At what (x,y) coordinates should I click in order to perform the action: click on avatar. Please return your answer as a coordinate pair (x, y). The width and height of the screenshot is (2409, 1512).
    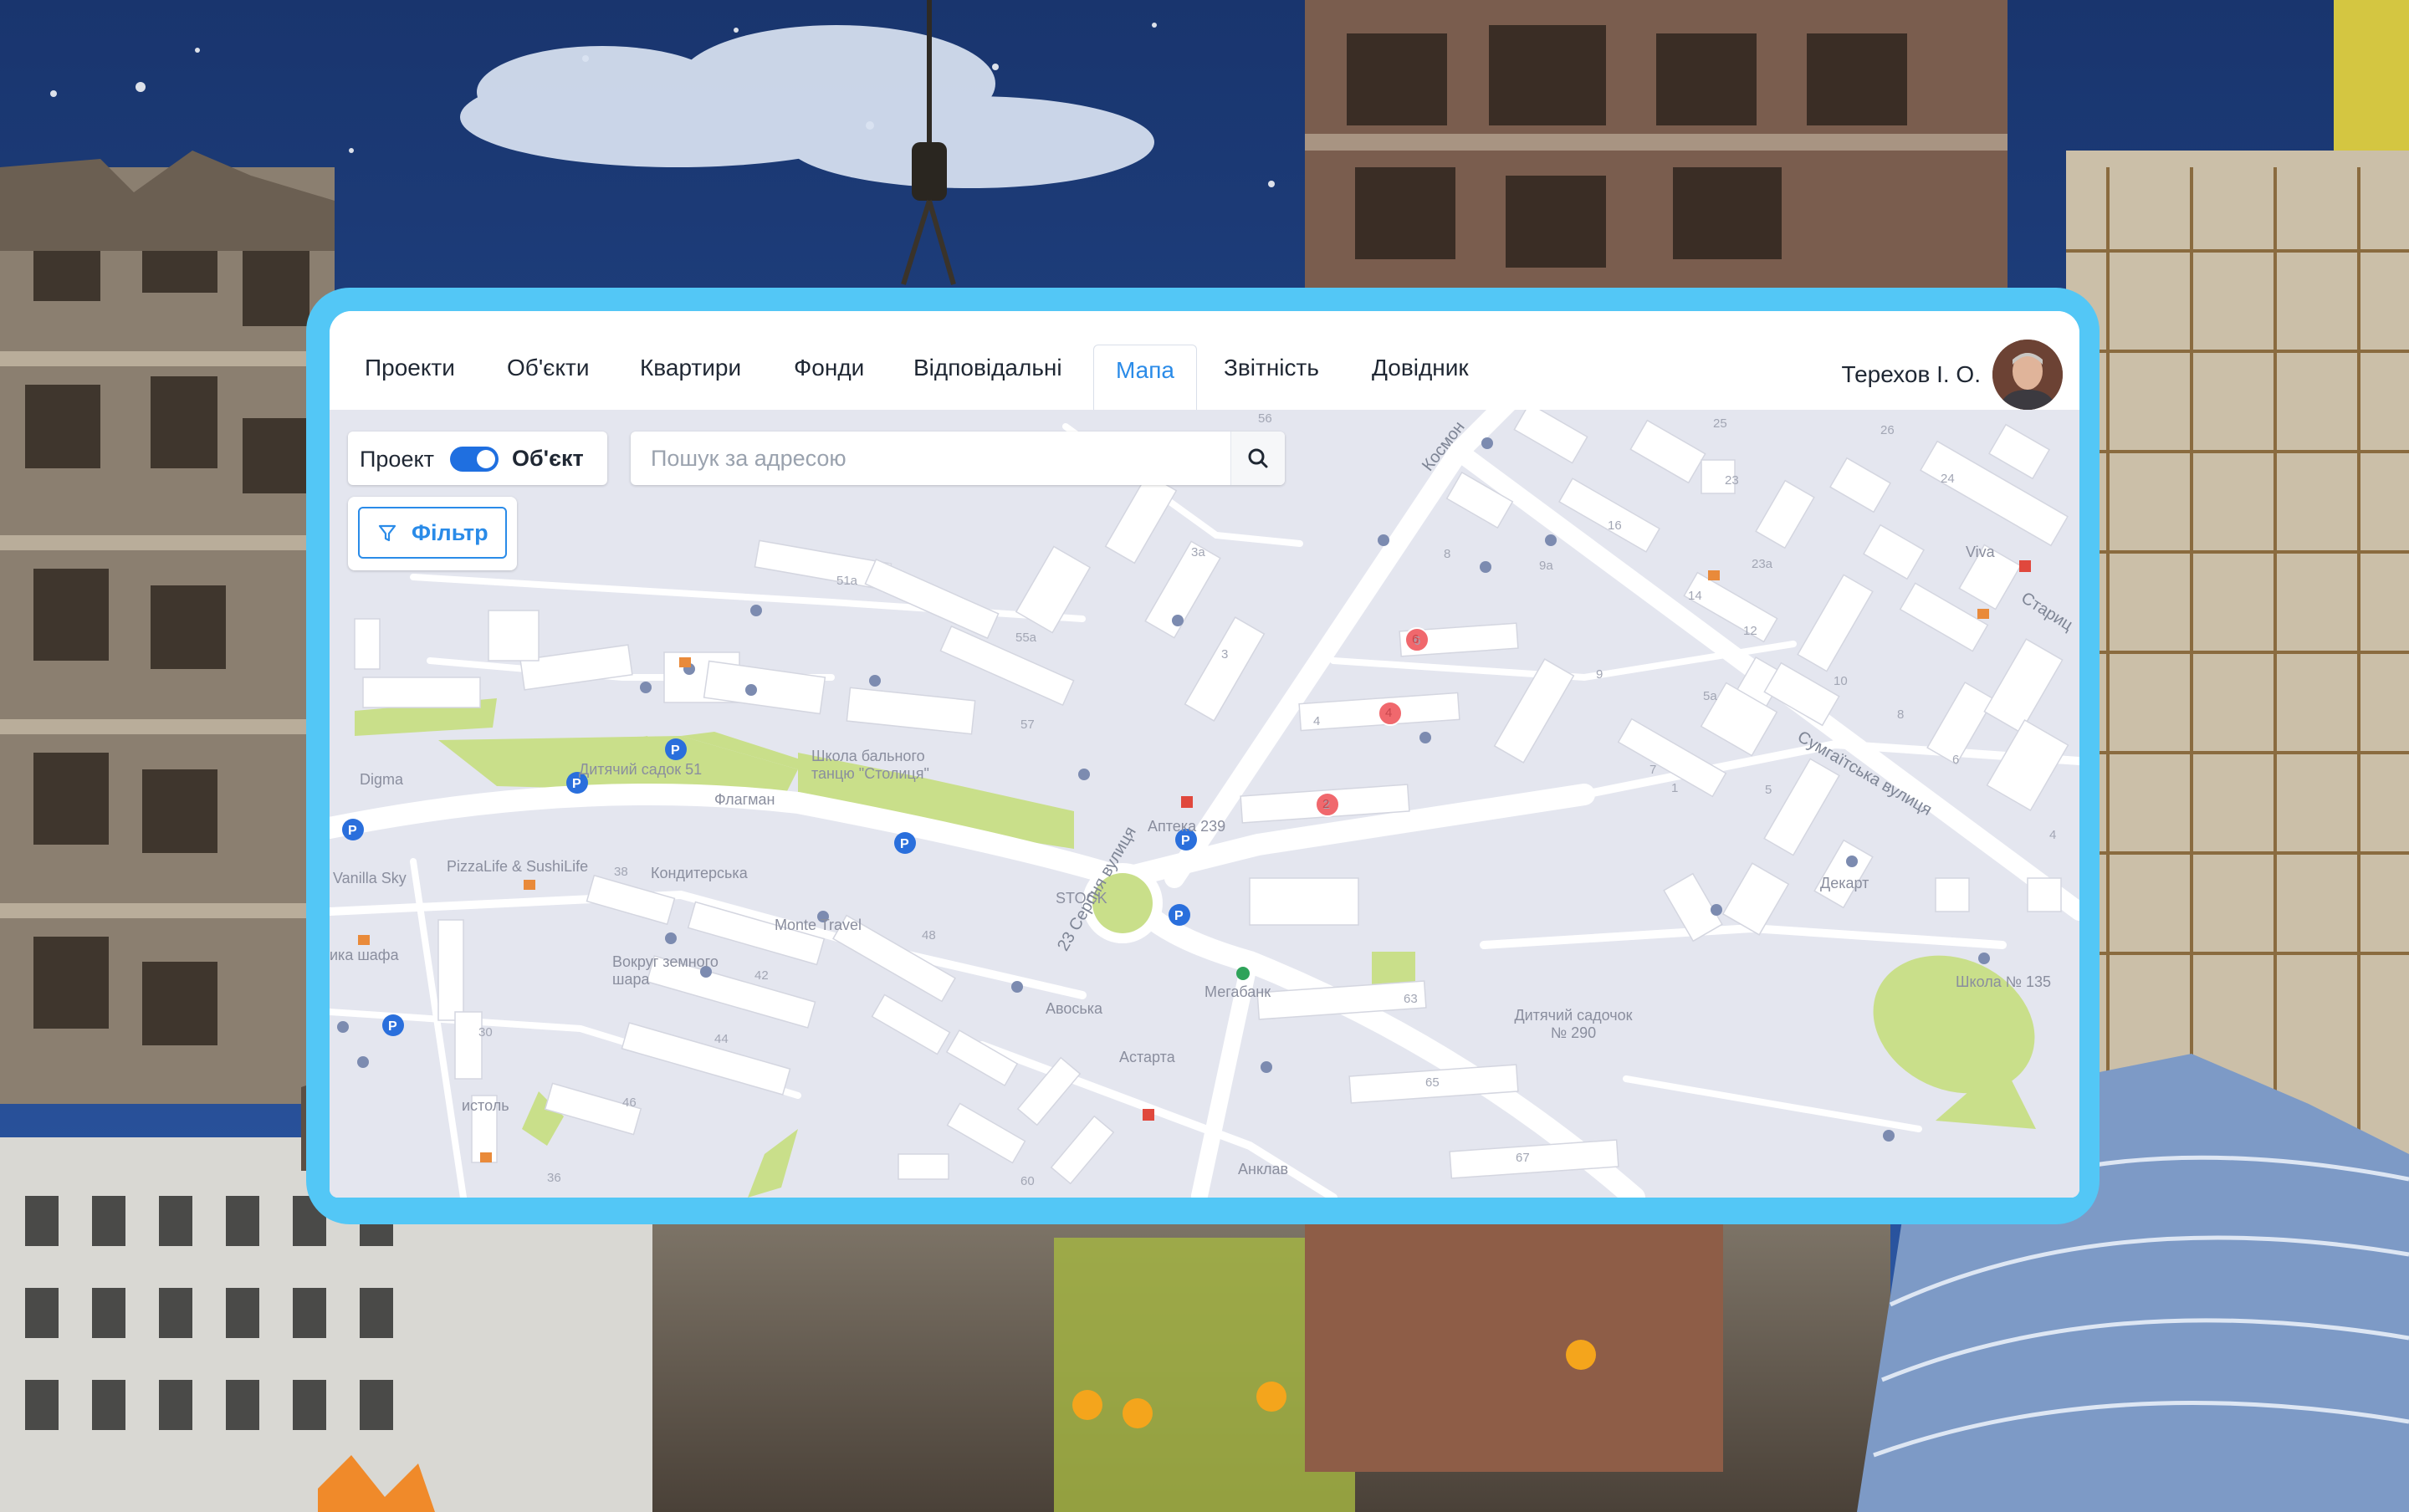
    Looking at the image, I should click on (2027, 375).